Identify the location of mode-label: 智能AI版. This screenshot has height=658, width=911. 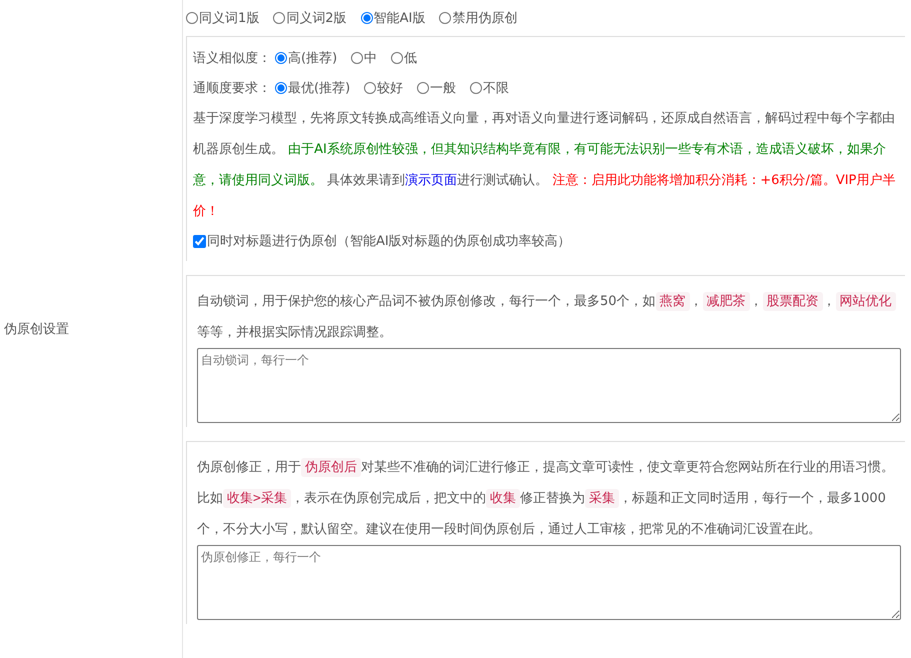
(400, 18).